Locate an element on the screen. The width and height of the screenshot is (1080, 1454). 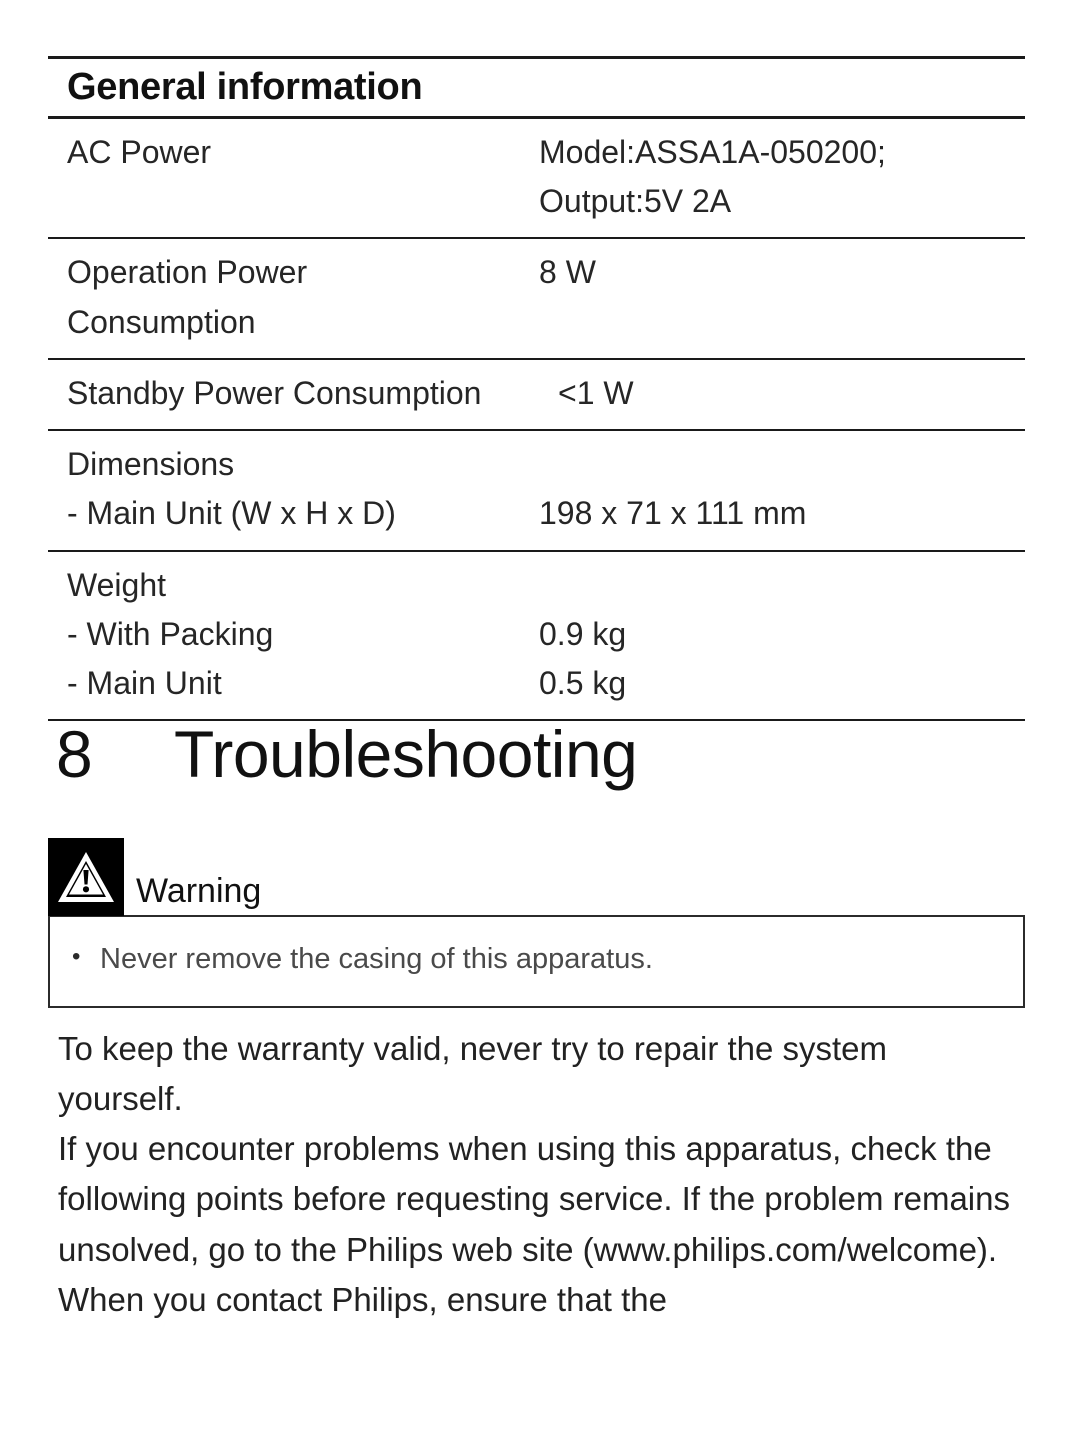
warning-header: Warning is located at coordinates (536, 877).